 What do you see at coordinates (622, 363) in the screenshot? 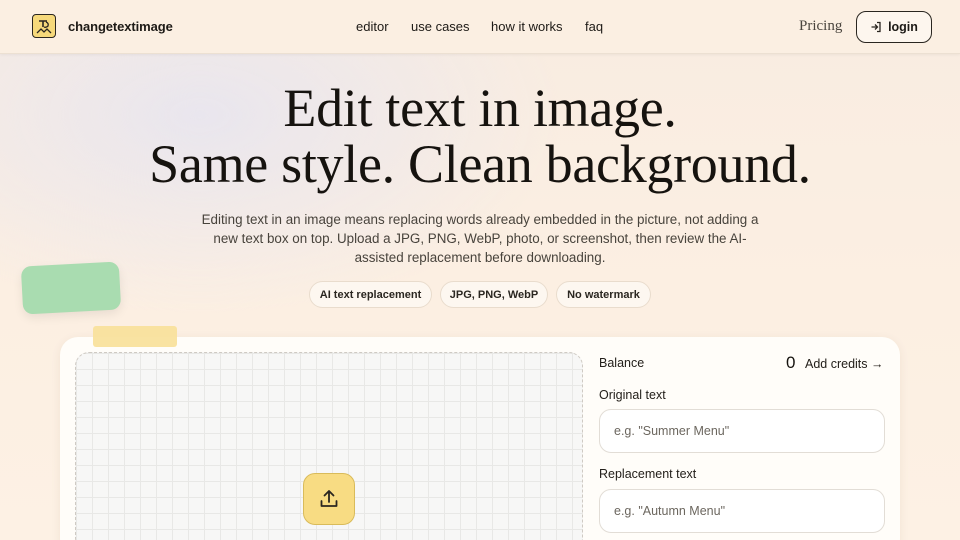
I see `balance-label: Balance` at bounding box center [622, 363].